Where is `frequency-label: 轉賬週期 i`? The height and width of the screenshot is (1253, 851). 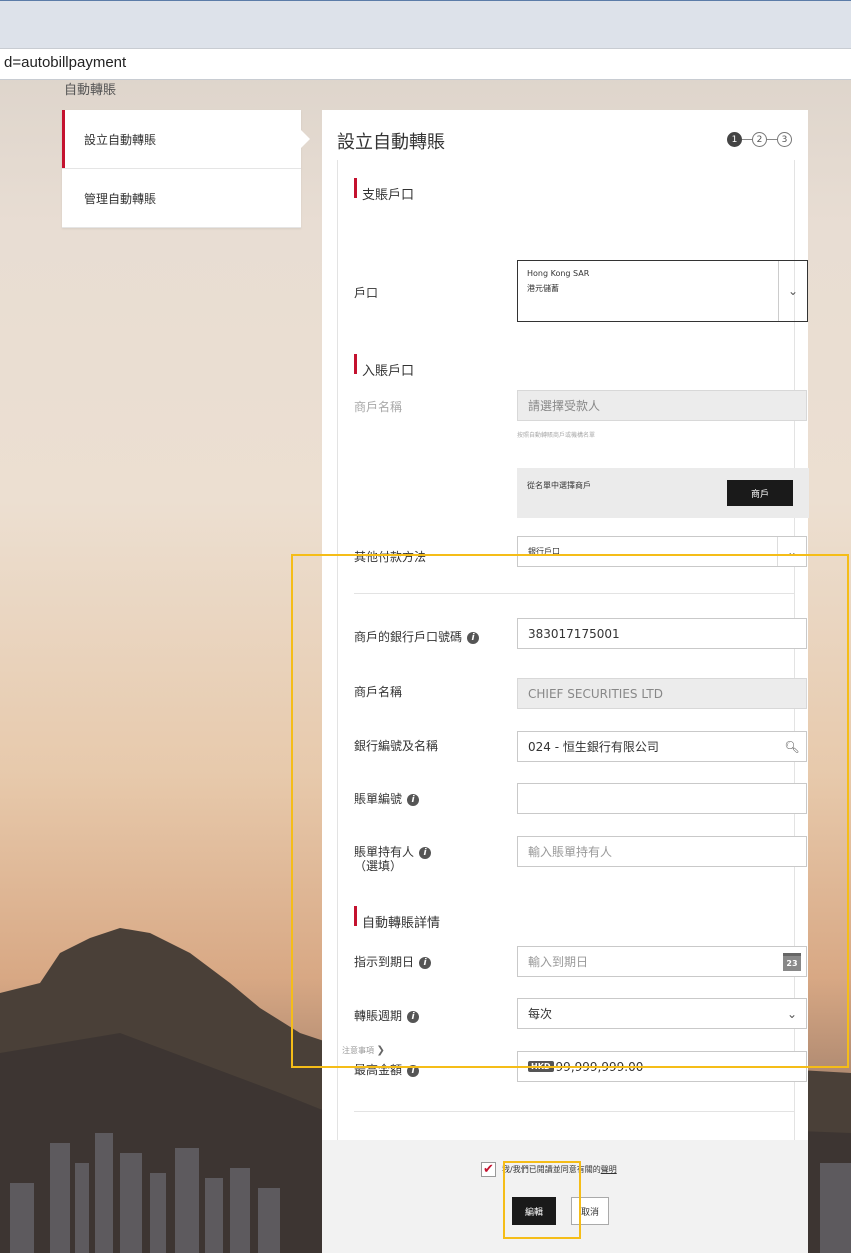 frequency-label: 轉賬週期 i is located at coordinates (387, 1016).